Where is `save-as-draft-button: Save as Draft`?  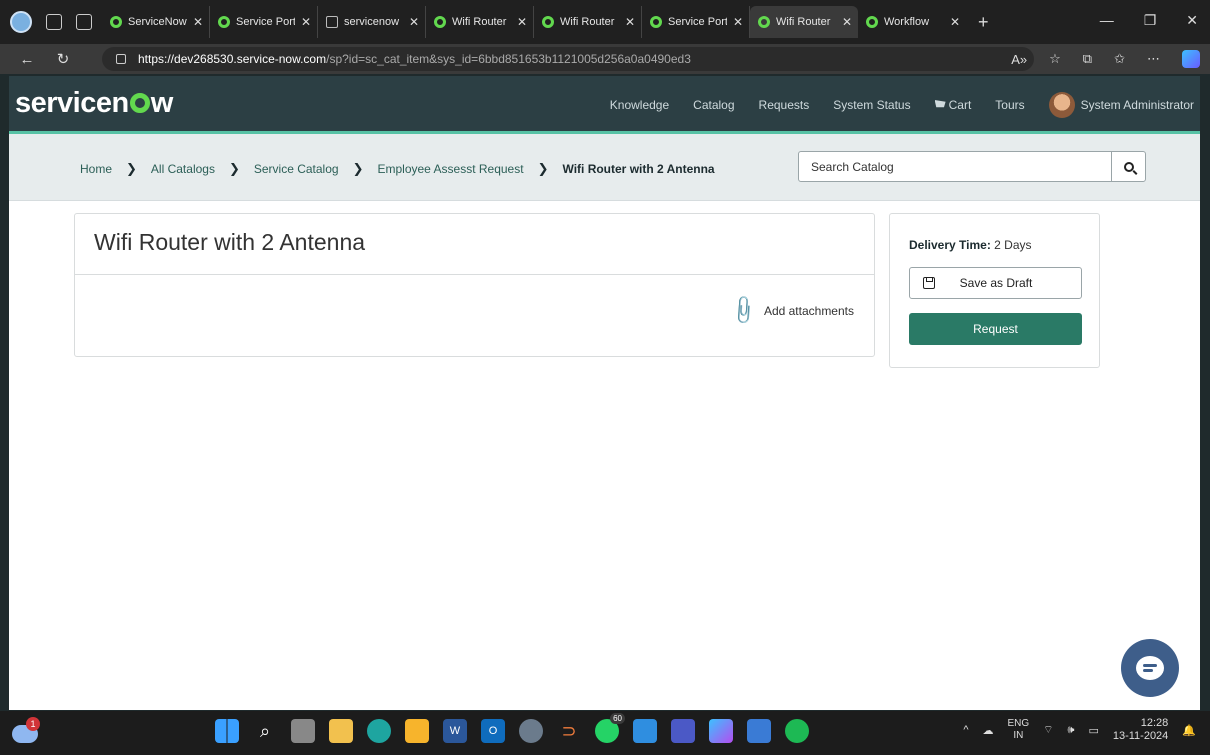 save-as-draft-button: Save as Draft is located at coordinates (995, 283).